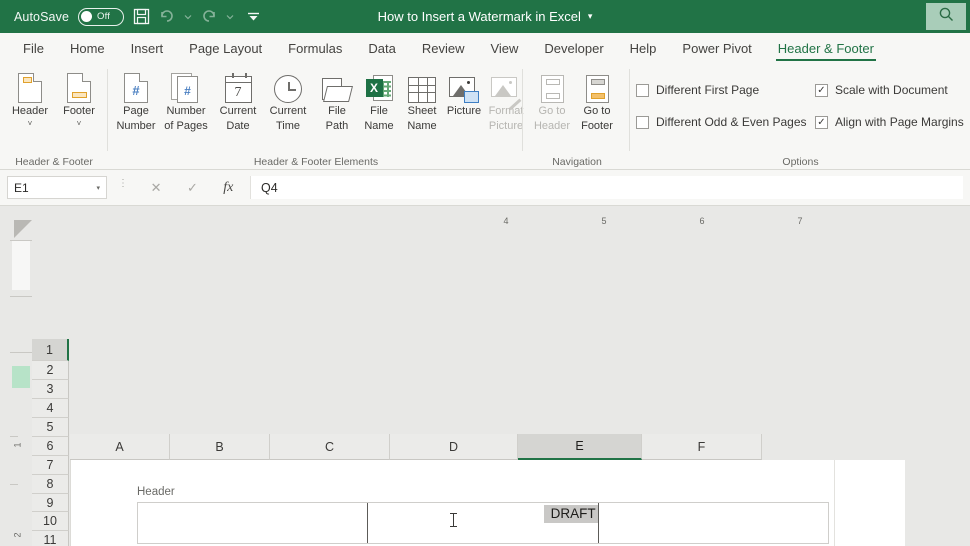  I want to click on go-to-footer-button: Go to Footer, so click(597, 100).